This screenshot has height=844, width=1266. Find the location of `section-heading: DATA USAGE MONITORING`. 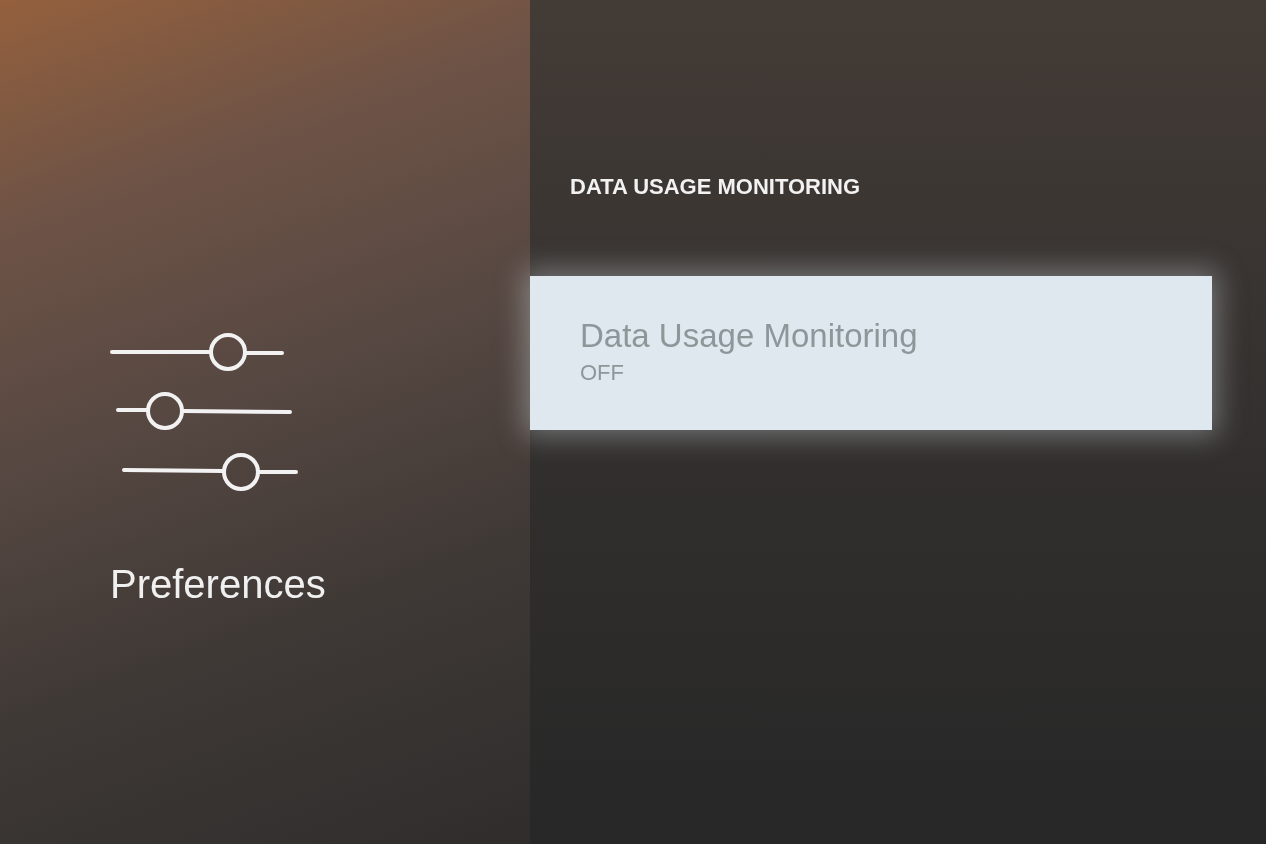

section-heading: DATA USAGE MONITORING is located at coordinates (715, 187).